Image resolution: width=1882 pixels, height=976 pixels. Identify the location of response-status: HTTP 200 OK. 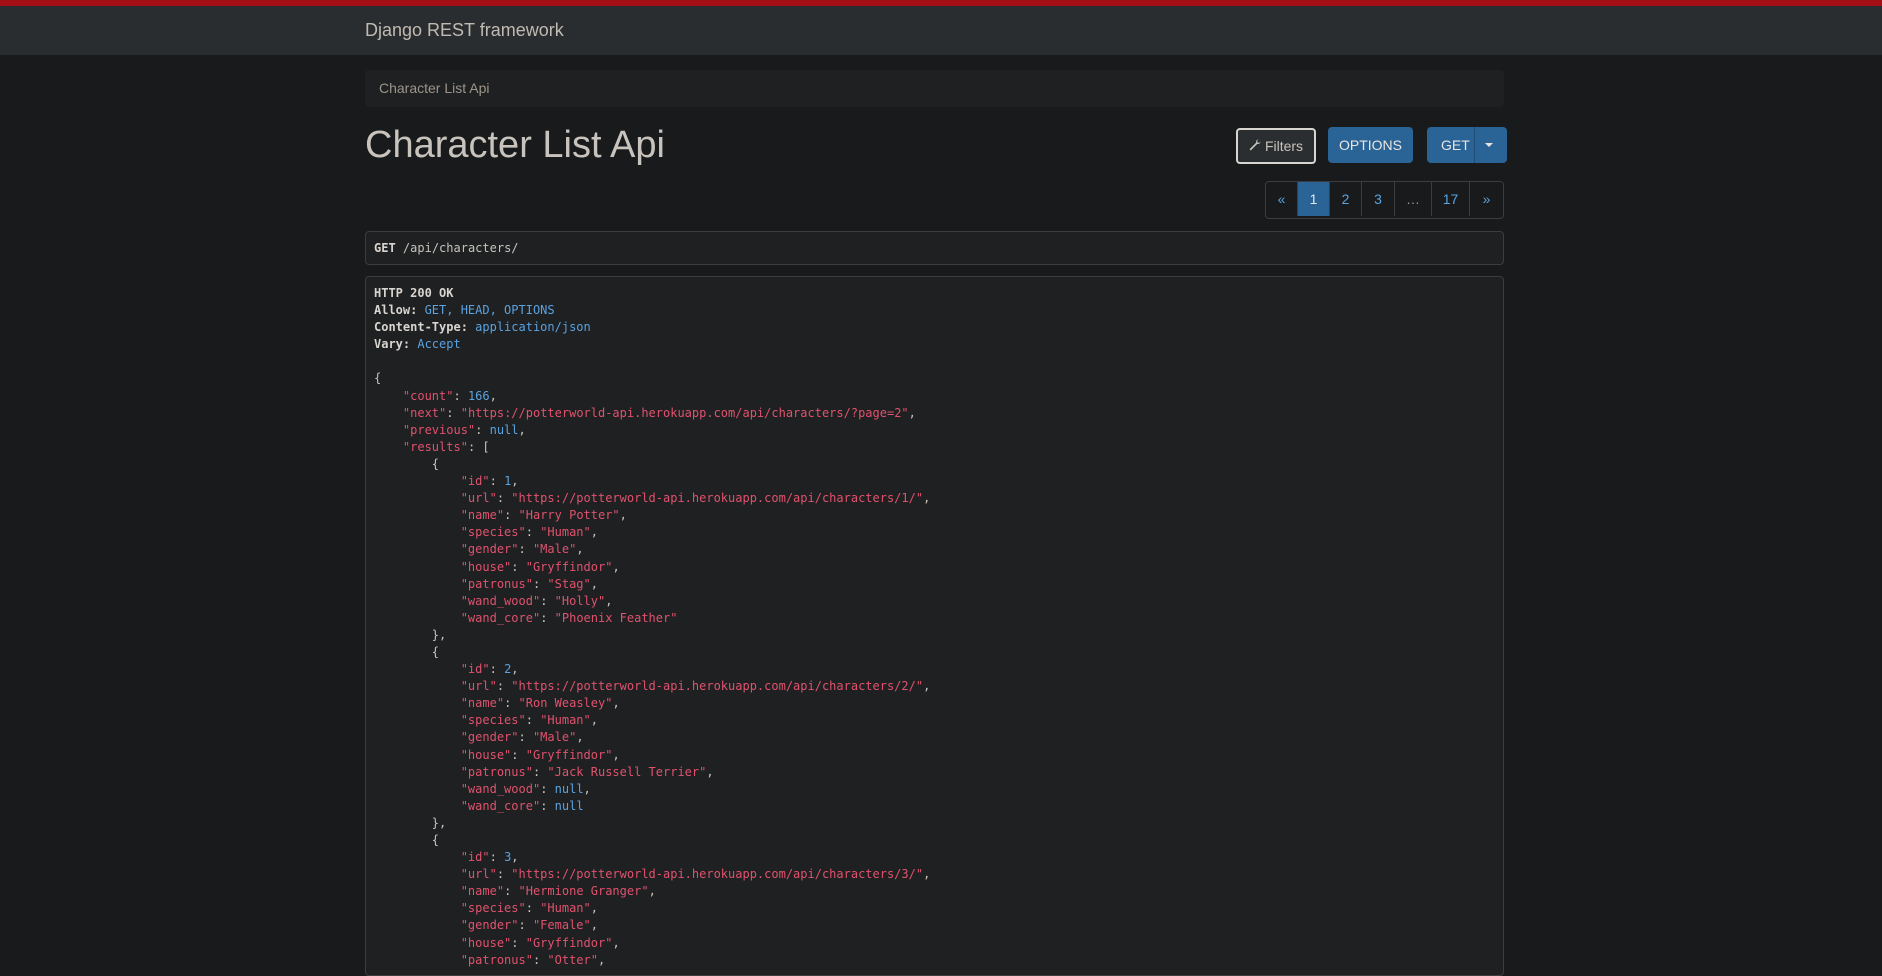
(414, 293).